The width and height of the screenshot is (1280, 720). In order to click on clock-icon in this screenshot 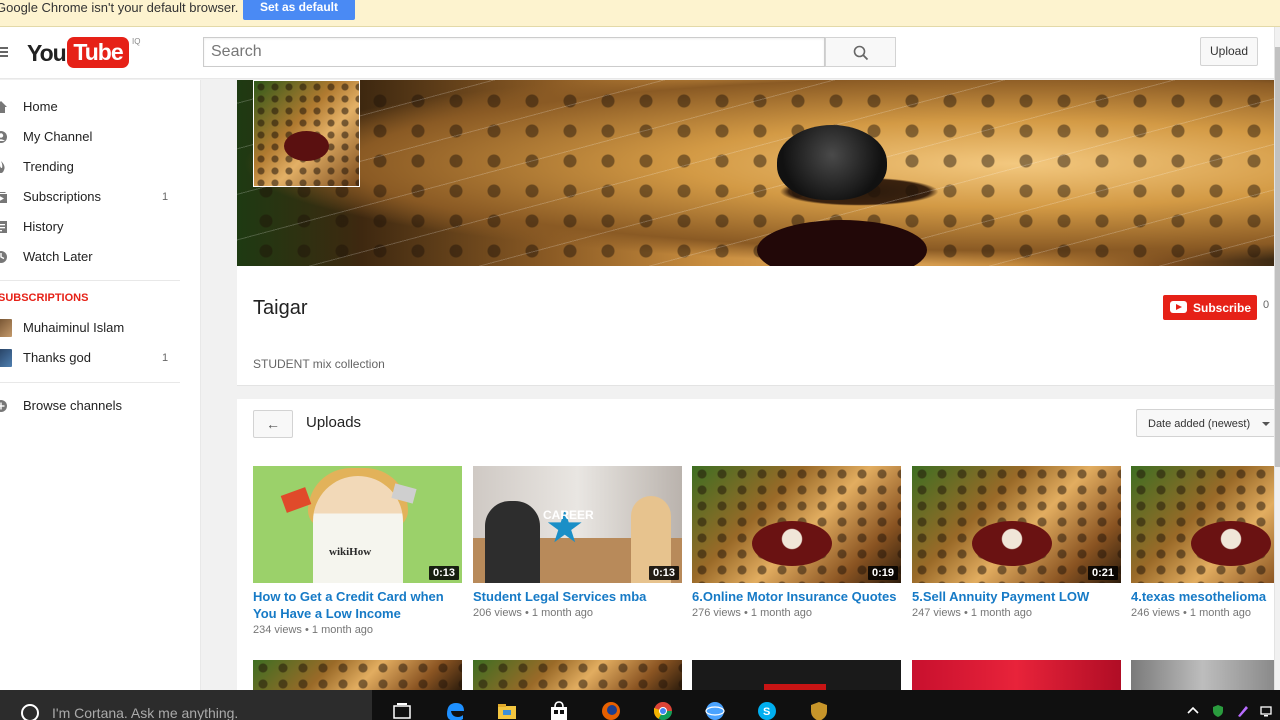, I will do `click(3, 257)`.